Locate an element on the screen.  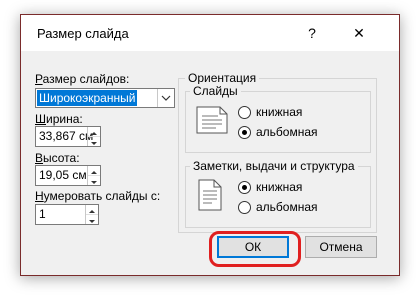
number-spin-buttons is located at coordinates (91, 214).